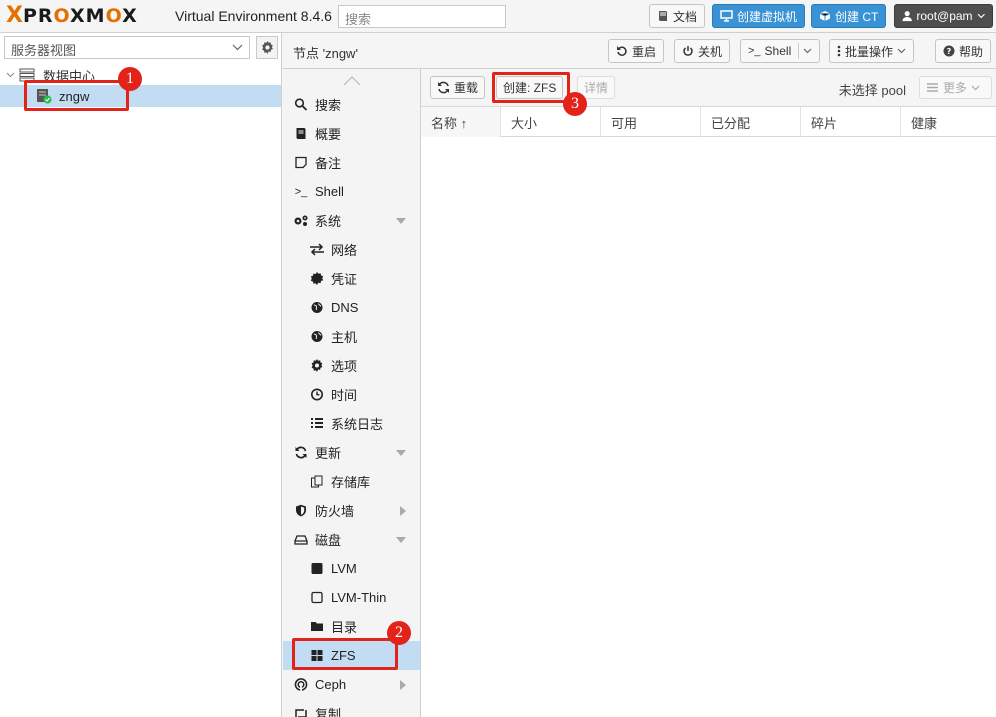 This screenshot has height=717, width=996. I want to click on menu-item-time: 时间, so click(351, 394).